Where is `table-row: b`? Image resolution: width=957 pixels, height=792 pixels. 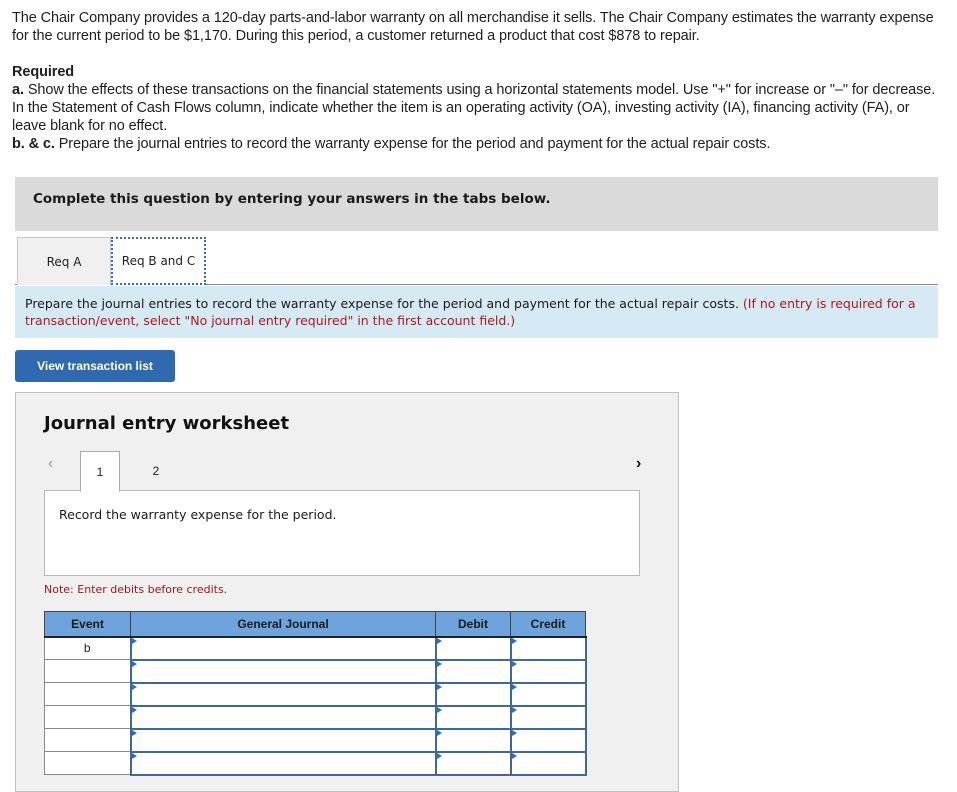 table-row: b is located at coordinates (315, 648).